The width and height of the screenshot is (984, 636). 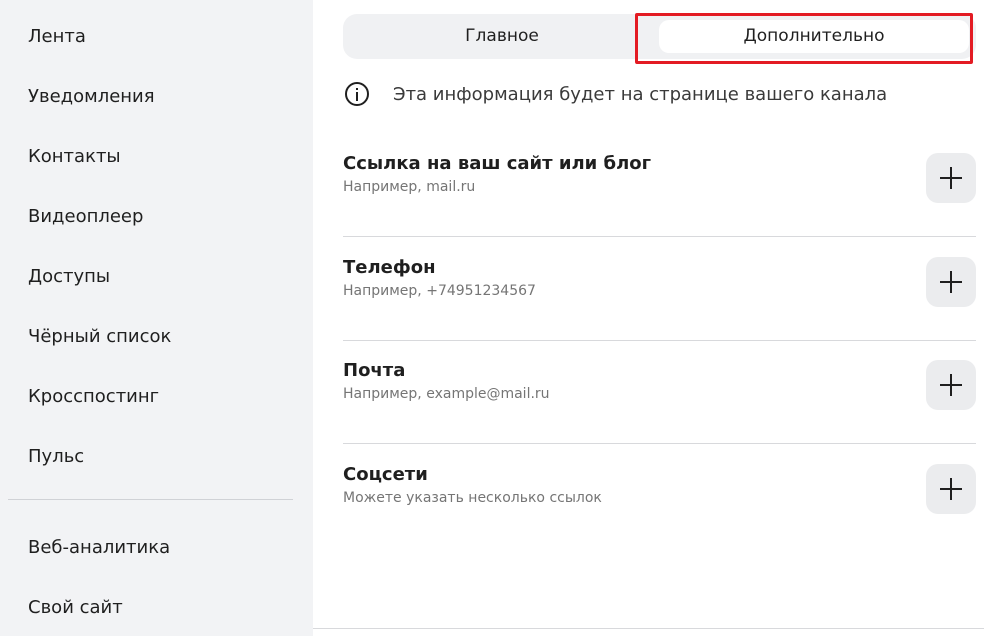 I want to click on sidebar-item-notifications: Уведомления, so click(x=91, y=97).